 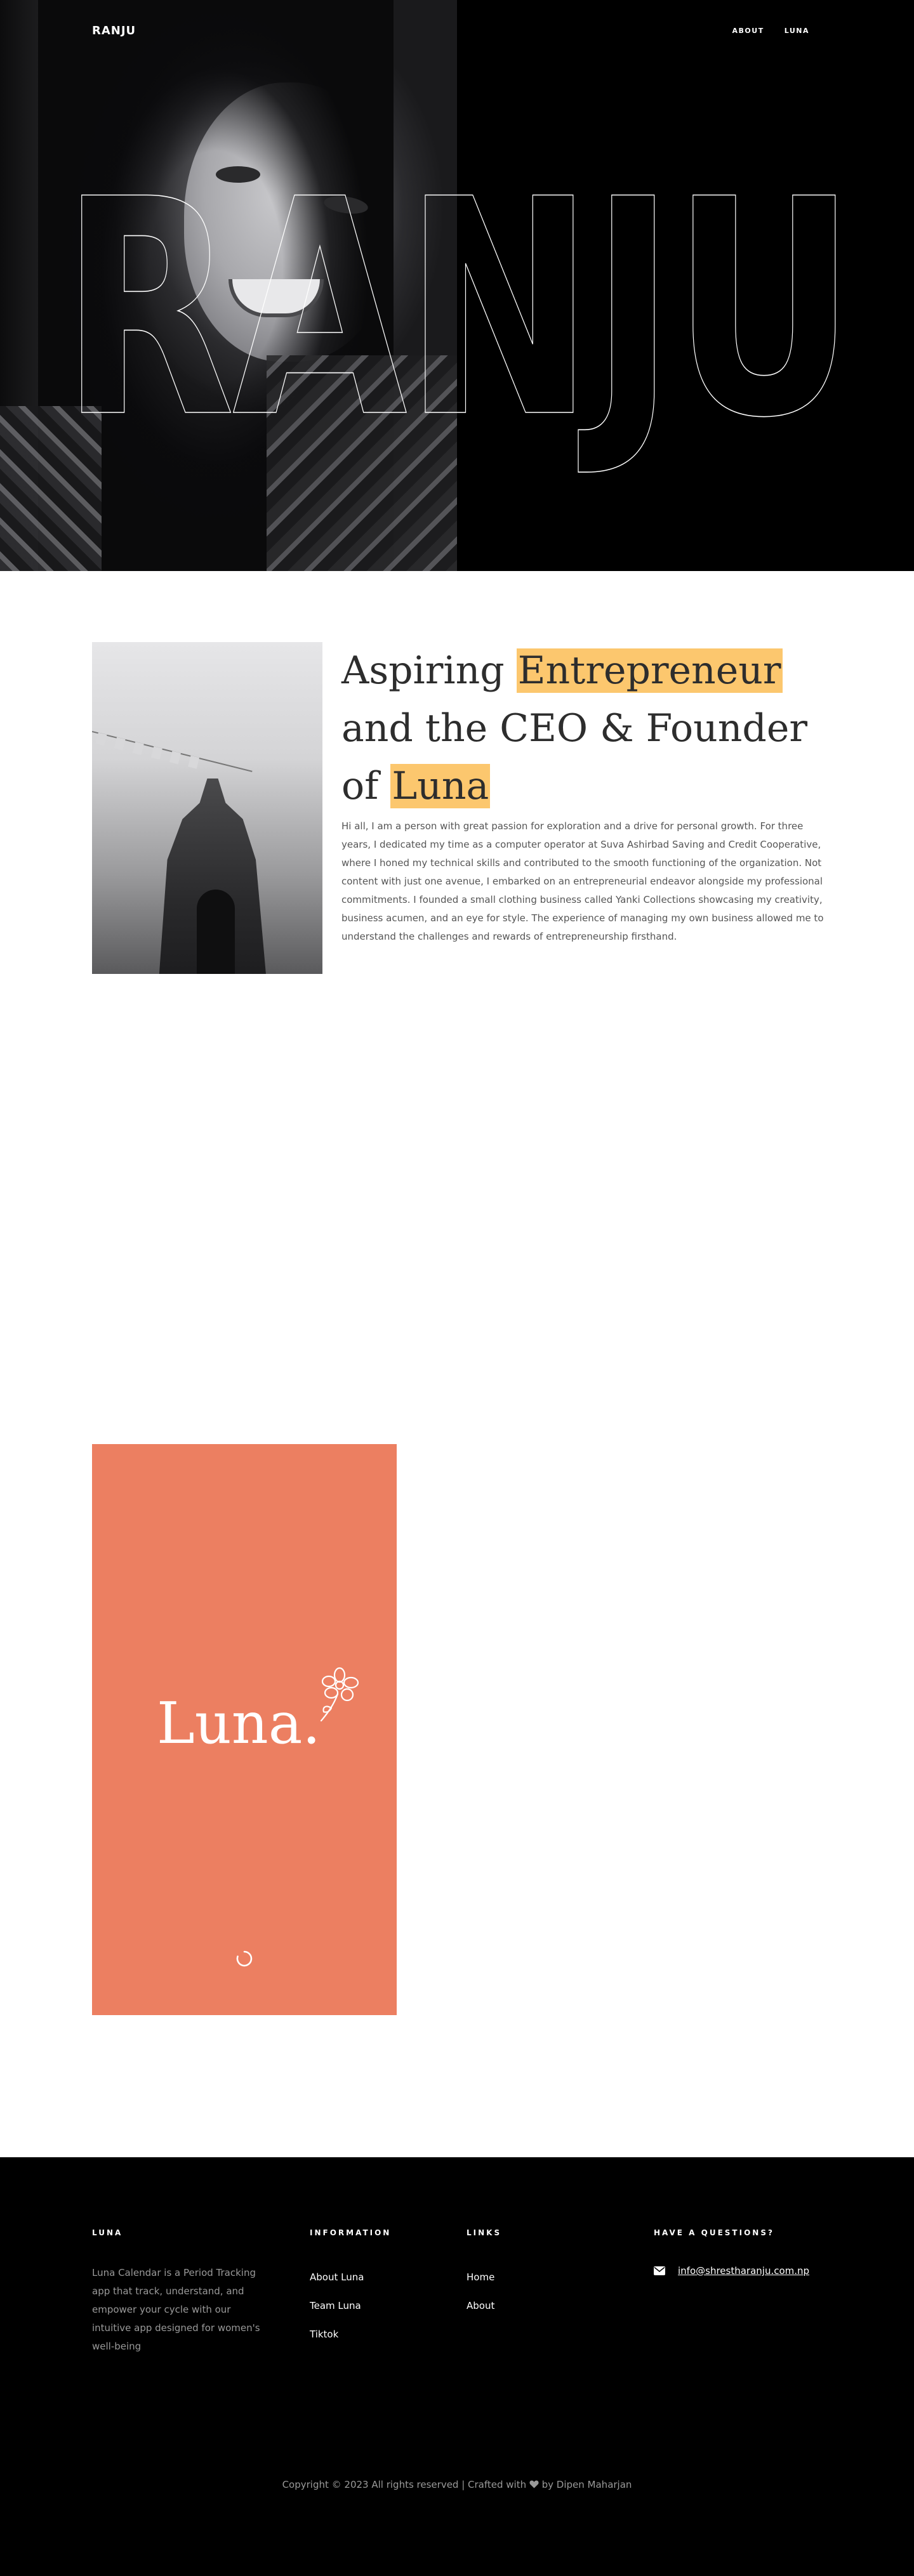 I want to click on nav-link-about: ABOUT, so click(x=748, y=31).